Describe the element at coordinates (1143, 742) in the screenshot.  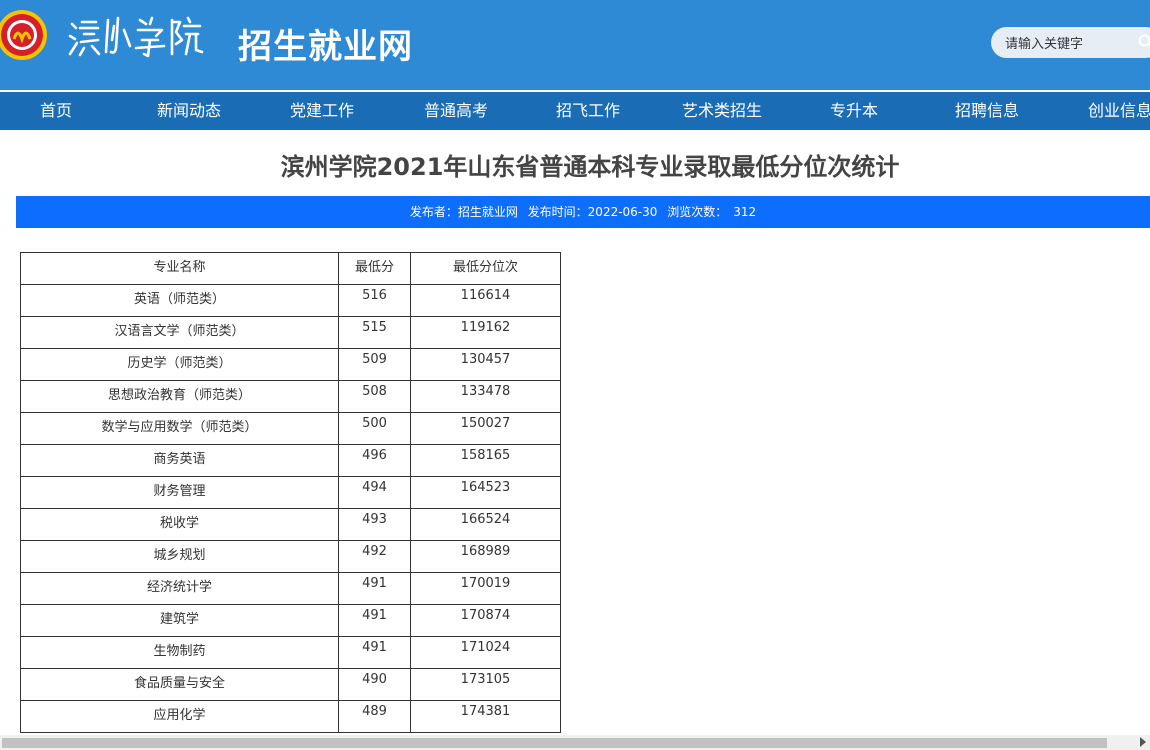
I see `scroll-right-arrow-icon` at that location.